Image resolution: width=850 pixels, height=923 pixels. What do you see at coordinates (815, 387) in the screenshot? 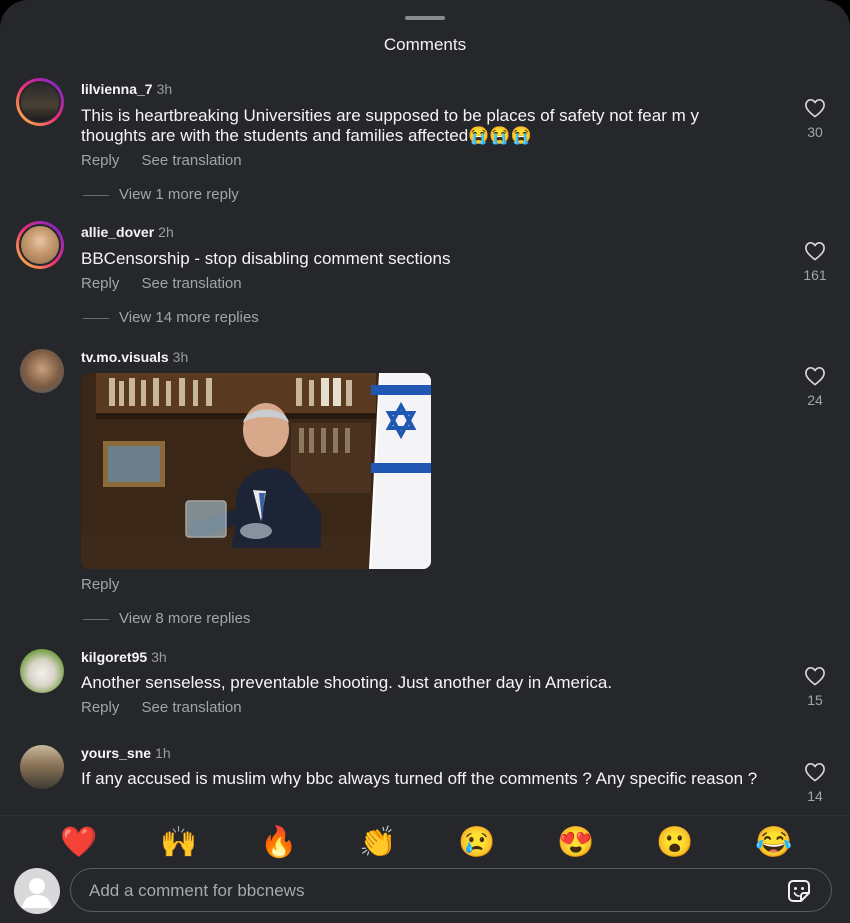
I see `like-button: 24` at bounding box center [815, 387].